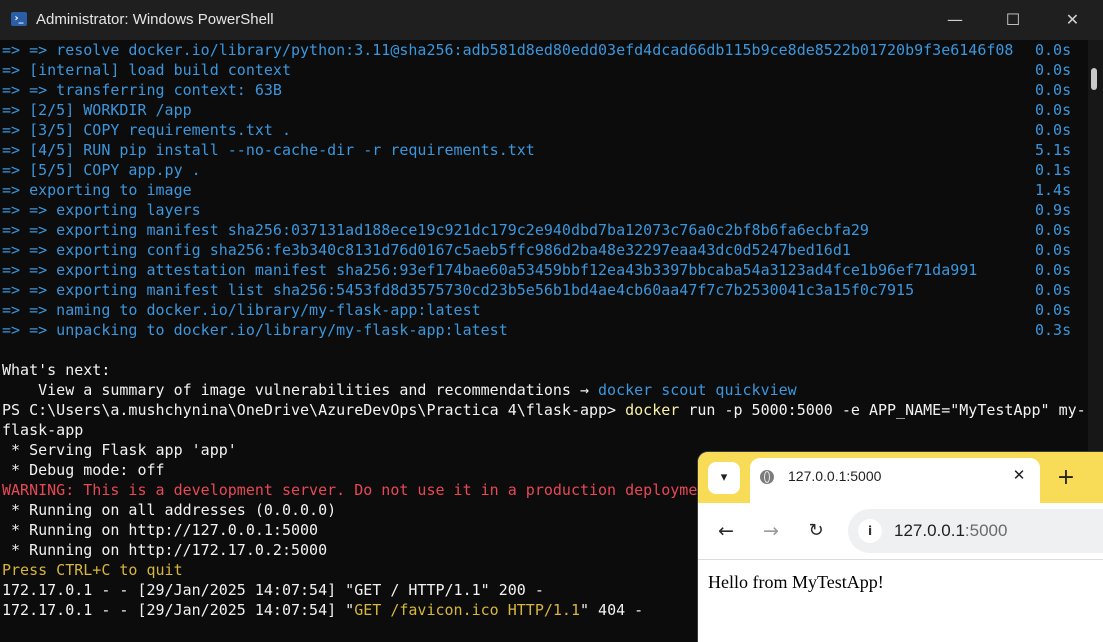 The image size is (1103, 642). Describe the element at coordinates (142, 90) in the screenshot. I see `build-step-text: => => transferring context: 63B` at that location.